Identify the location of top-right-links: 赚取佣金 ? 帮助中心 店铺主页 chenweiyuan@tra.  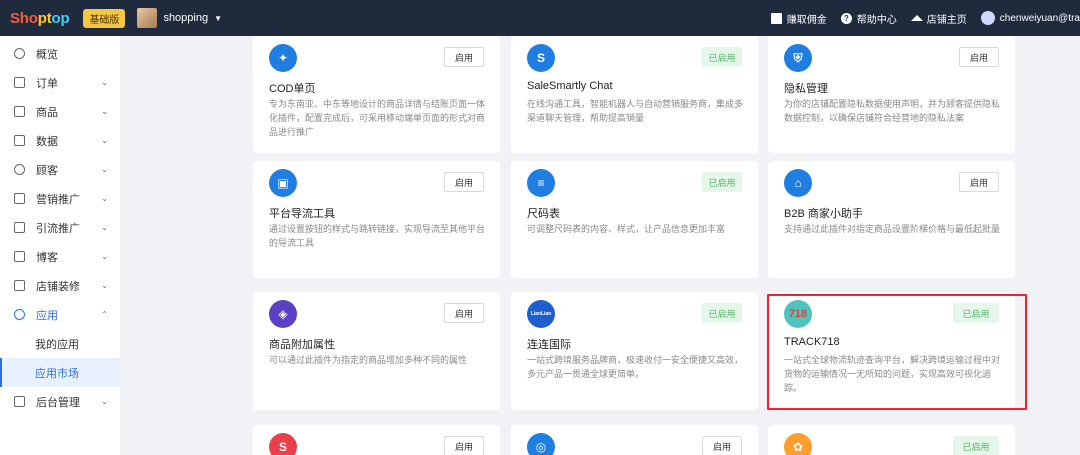
(925, 18).